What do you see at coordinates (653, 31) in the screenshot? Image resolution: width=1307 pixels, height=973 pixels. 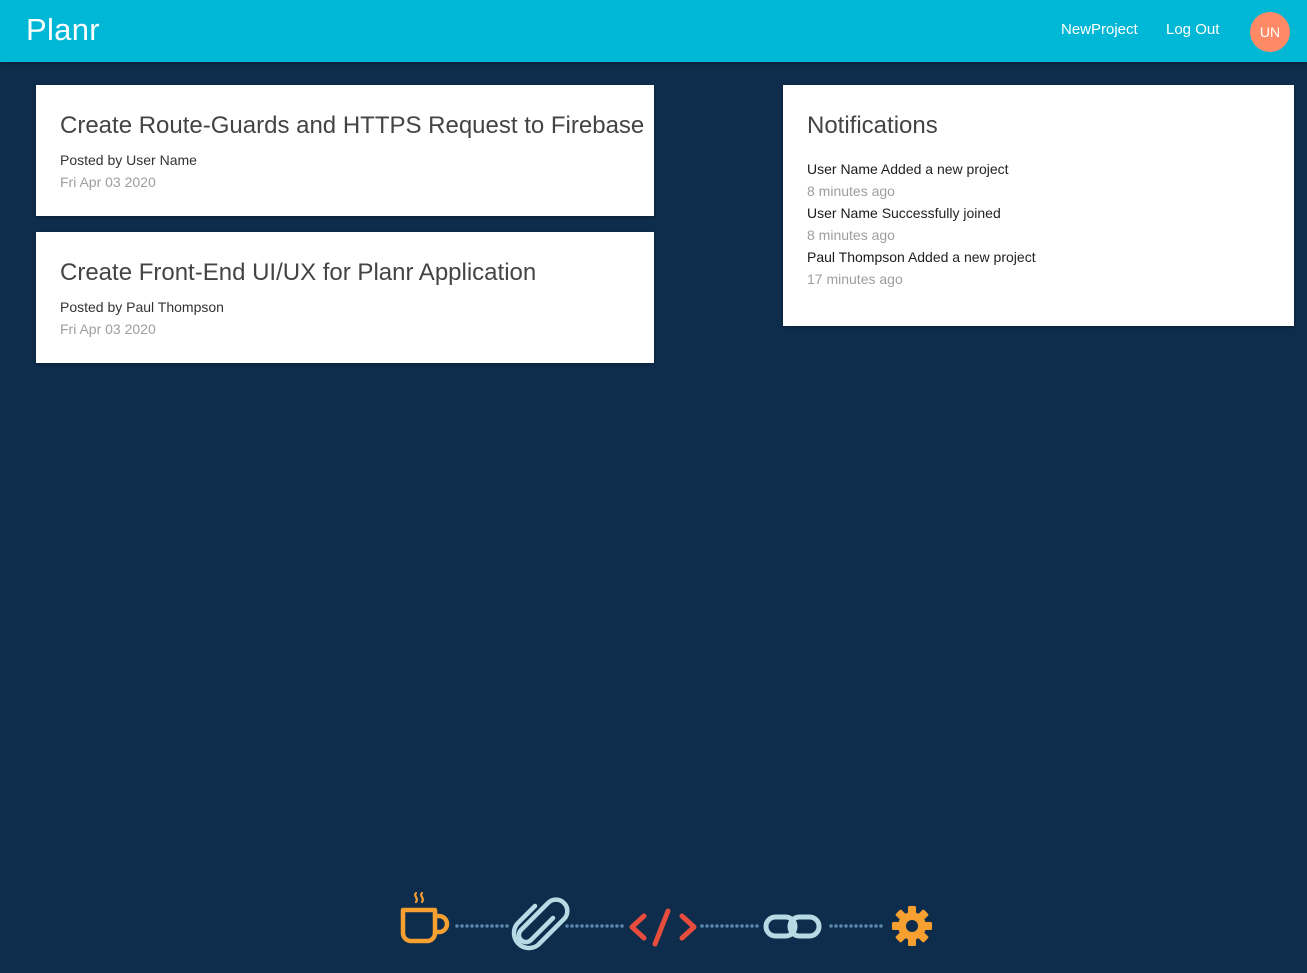 I see `top-navbar: Planr NewProject Log Out UN` at bounding box center [653, 31].